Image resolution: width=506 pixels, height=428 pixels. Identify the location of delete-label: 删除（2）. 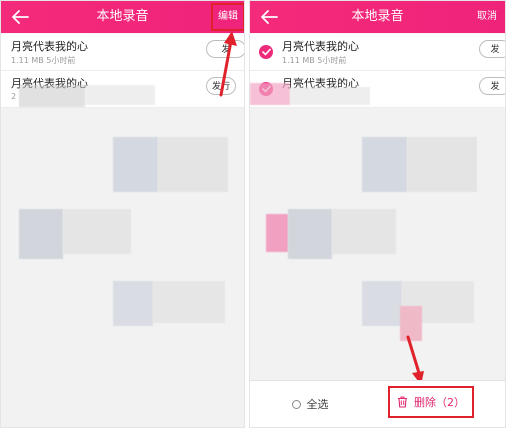
(439, 402).